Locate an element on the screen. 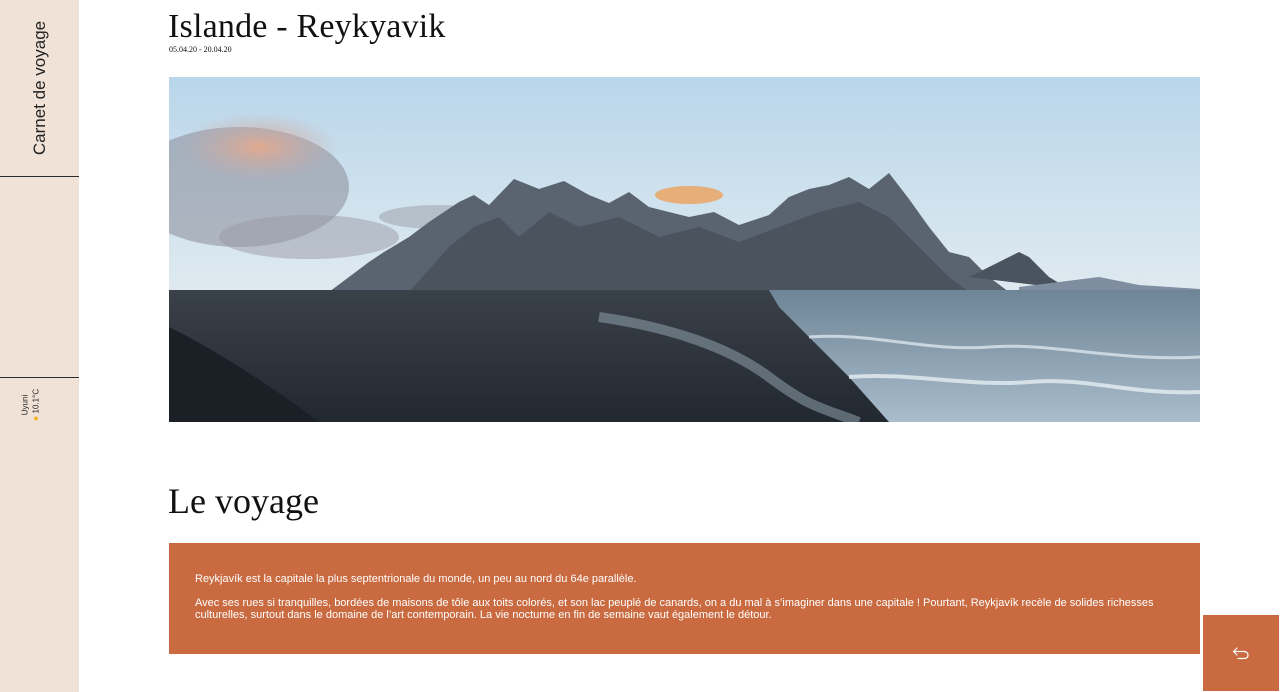 The width and height of the screenshot is (1280, 692). sidebar-middle-section is located at coordinates (39, 277).